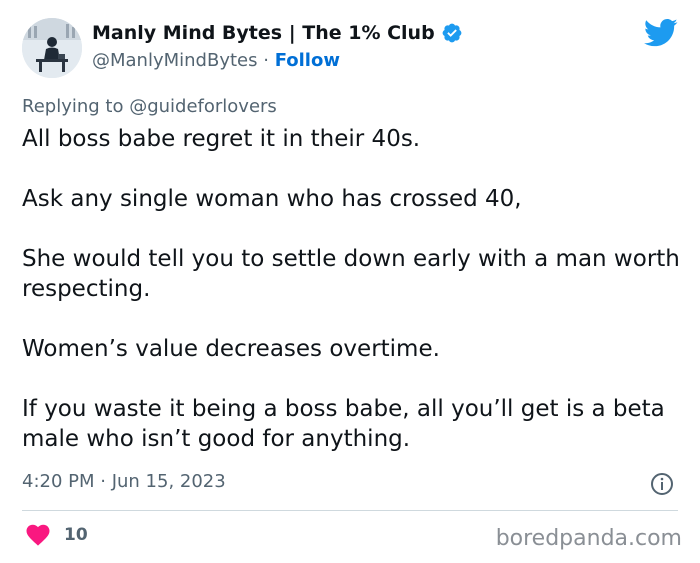 The width and height of the screenshot is (700, 563). Describe the element at coordinates (38, 535) in the screenshot. I see `heart-icon` at that location.